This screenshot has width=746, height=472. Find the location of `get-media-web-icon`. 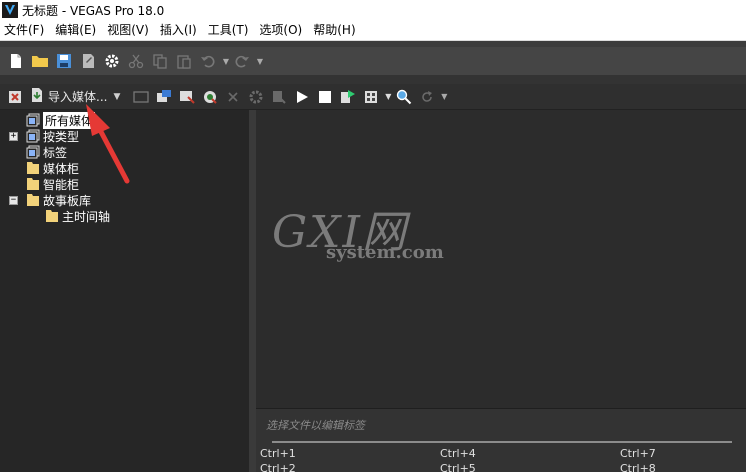

get-media-web-icon is located at coordinates (187, 97).